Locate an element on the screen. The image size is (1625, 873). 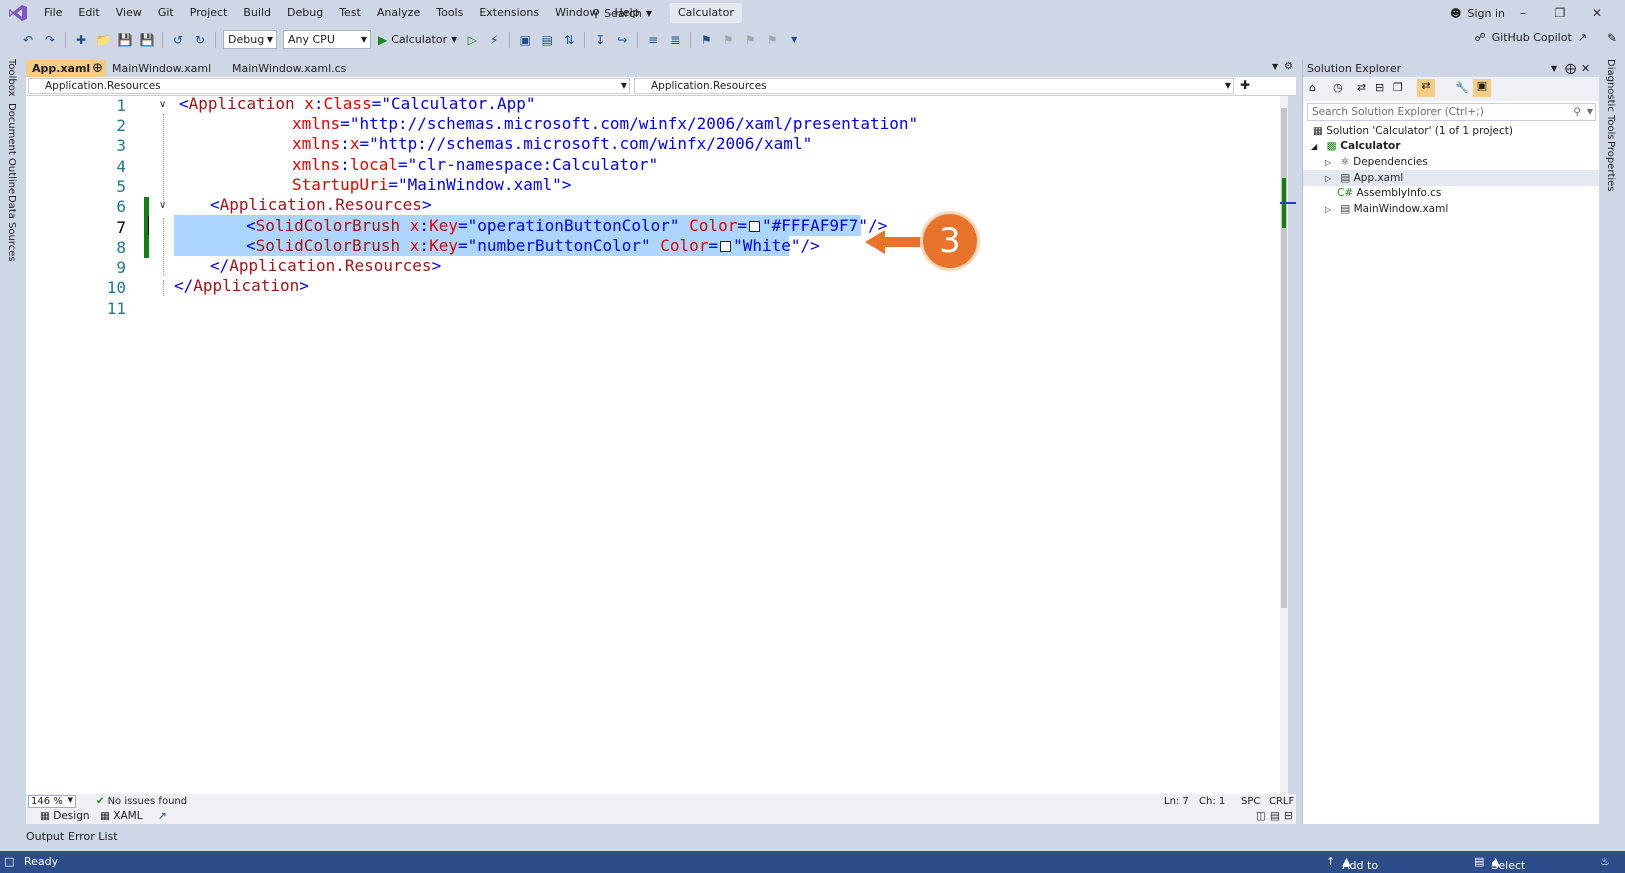
start-debugging-button: ▶ Calculator ▼ is located at coordinates (417, 40).